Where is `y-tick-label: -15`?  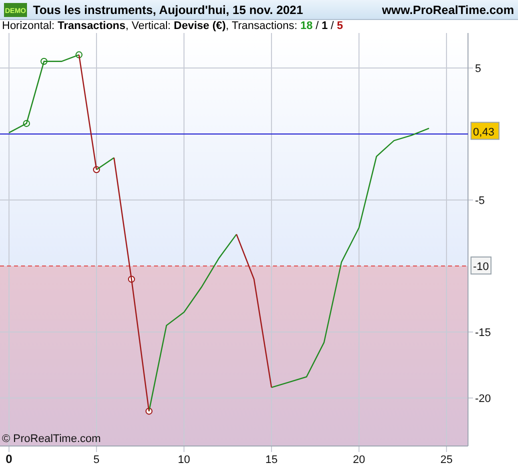
y-tick-label: -15 is located at coordinates (483, 333).